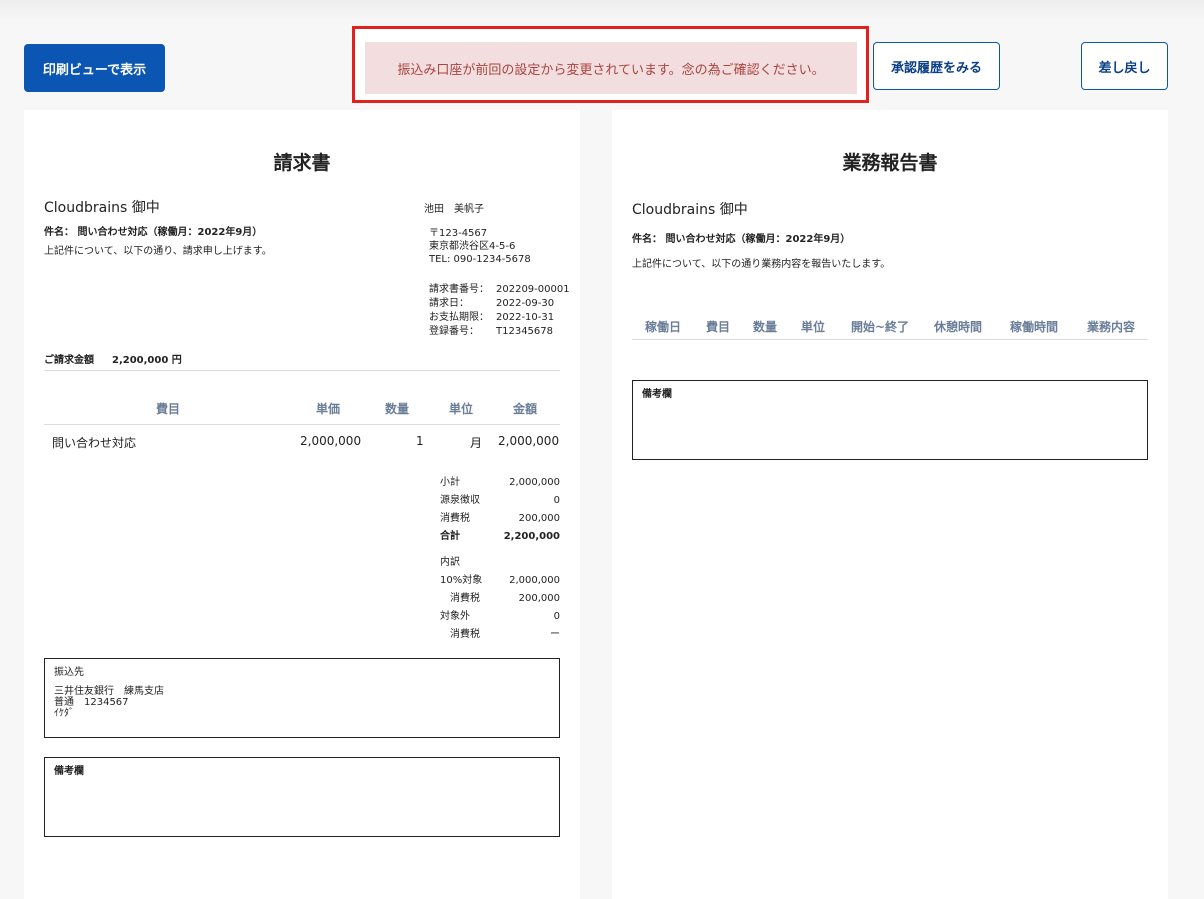 Image resolution: width=1204 pixels, height=899 pixels. Describe the element at coordinates (153, 232) in the screenshot. I see `invoice-subject: 件名： 問い合わせ対応（稼働月：2022年9月）` at that location.